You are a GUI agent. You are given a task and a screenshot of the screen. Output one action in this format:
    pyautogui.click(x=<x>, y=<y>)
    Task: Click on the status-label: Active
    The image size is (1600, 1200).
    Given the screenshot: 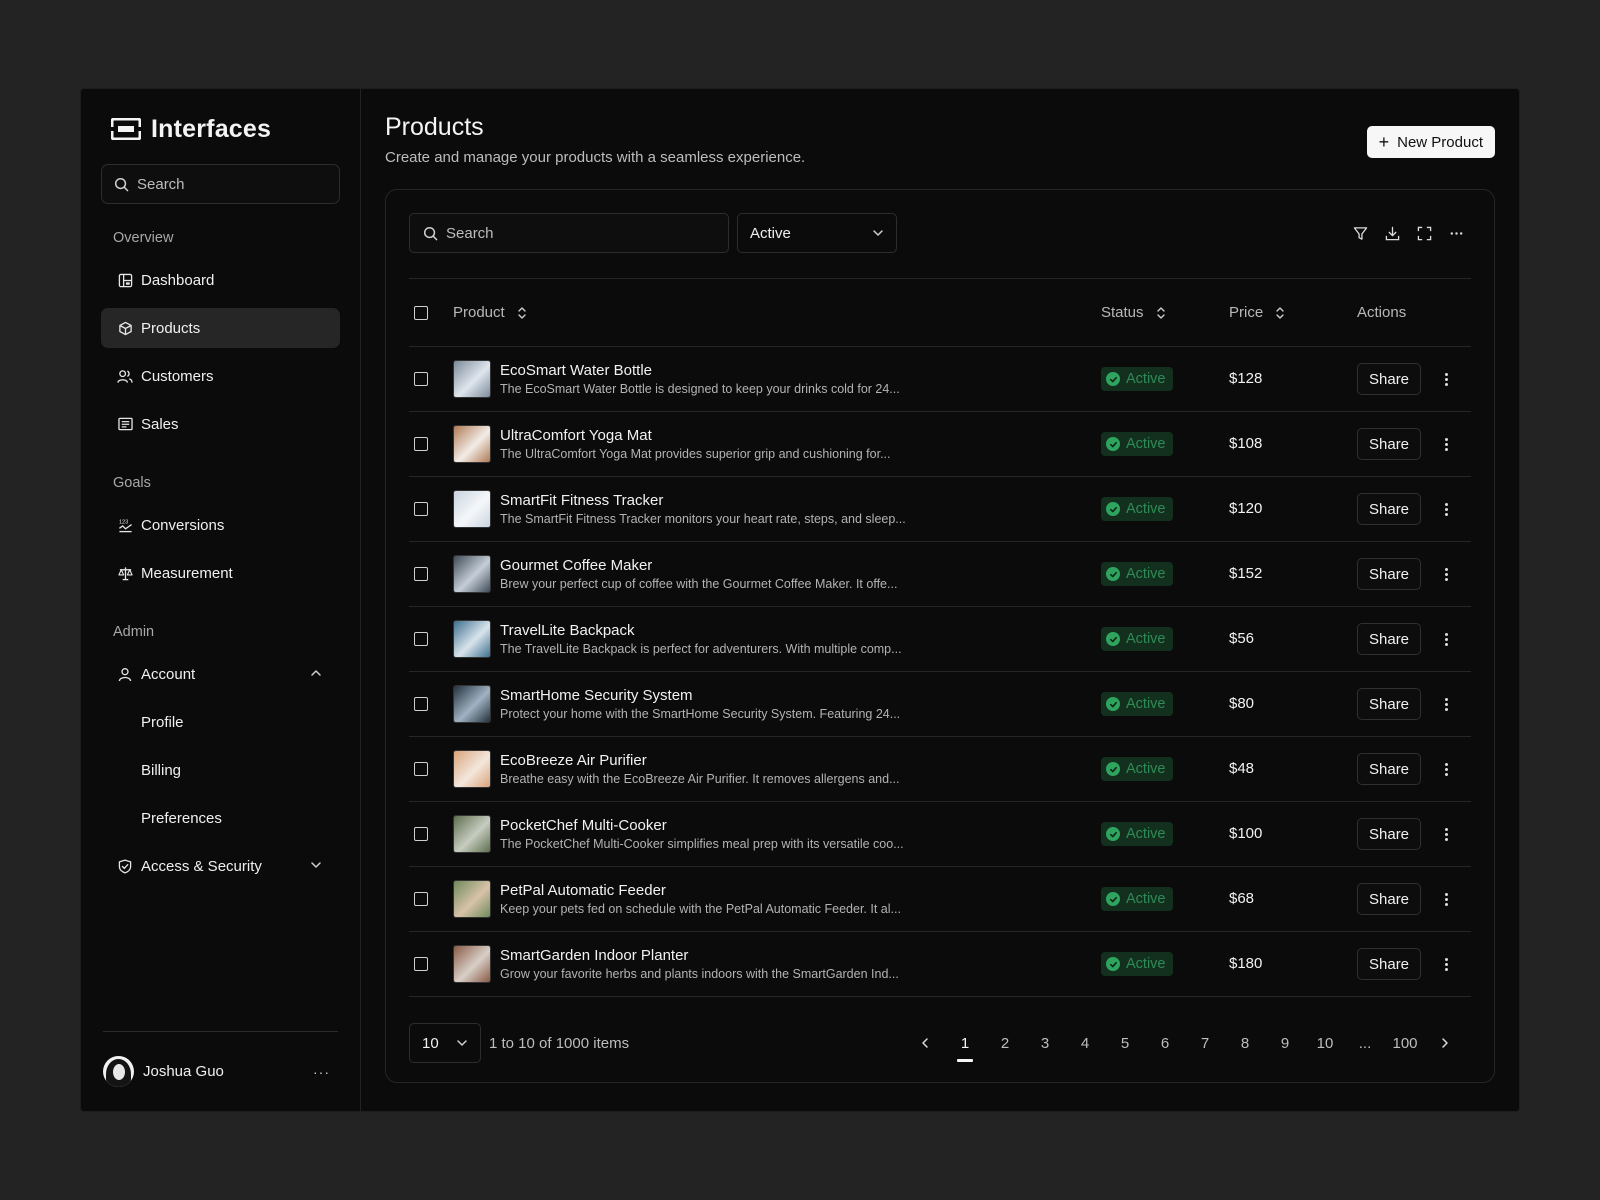 What is the action you would take?
    pyautogui.click(x=1146, y=704)
    